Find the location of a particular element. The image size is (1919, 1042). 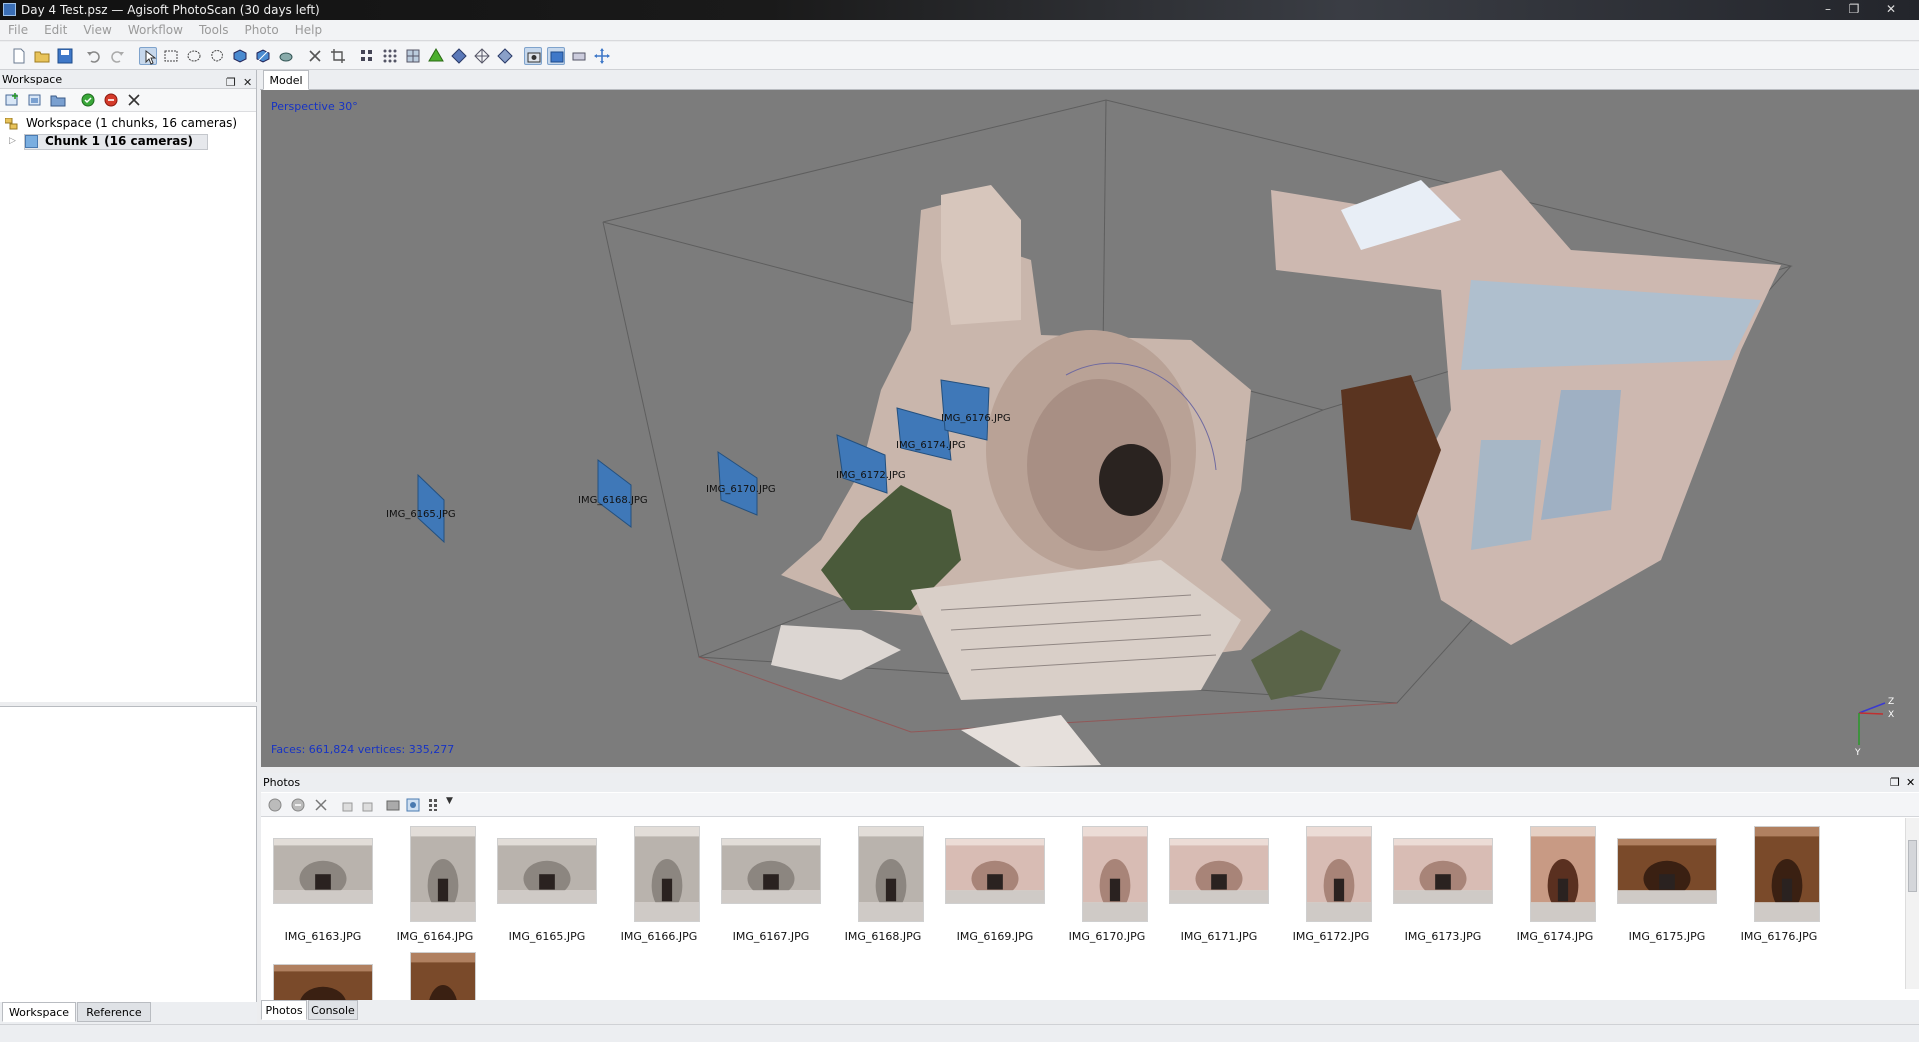

menu-photo: Photo is located at coordinates (261, 30).